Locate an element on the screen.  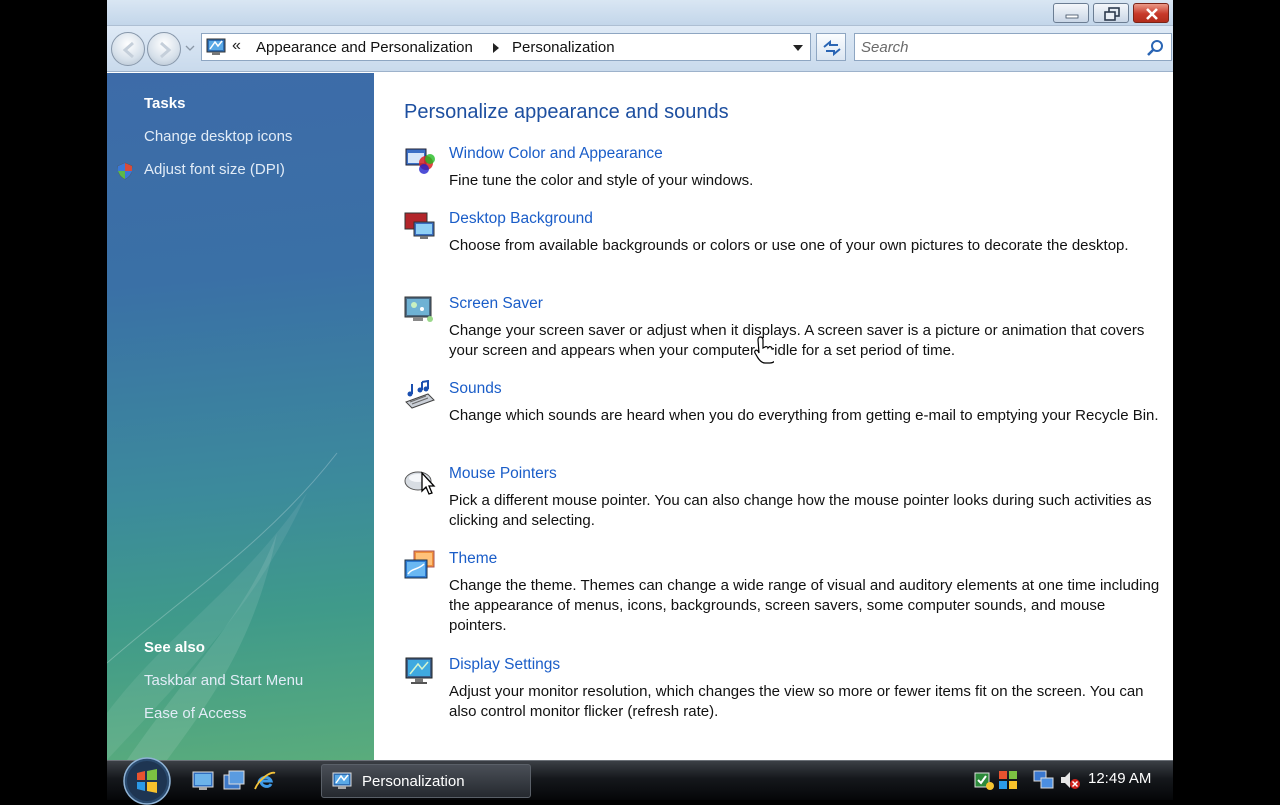
refresh-icon is located at coordinates (832, 48).